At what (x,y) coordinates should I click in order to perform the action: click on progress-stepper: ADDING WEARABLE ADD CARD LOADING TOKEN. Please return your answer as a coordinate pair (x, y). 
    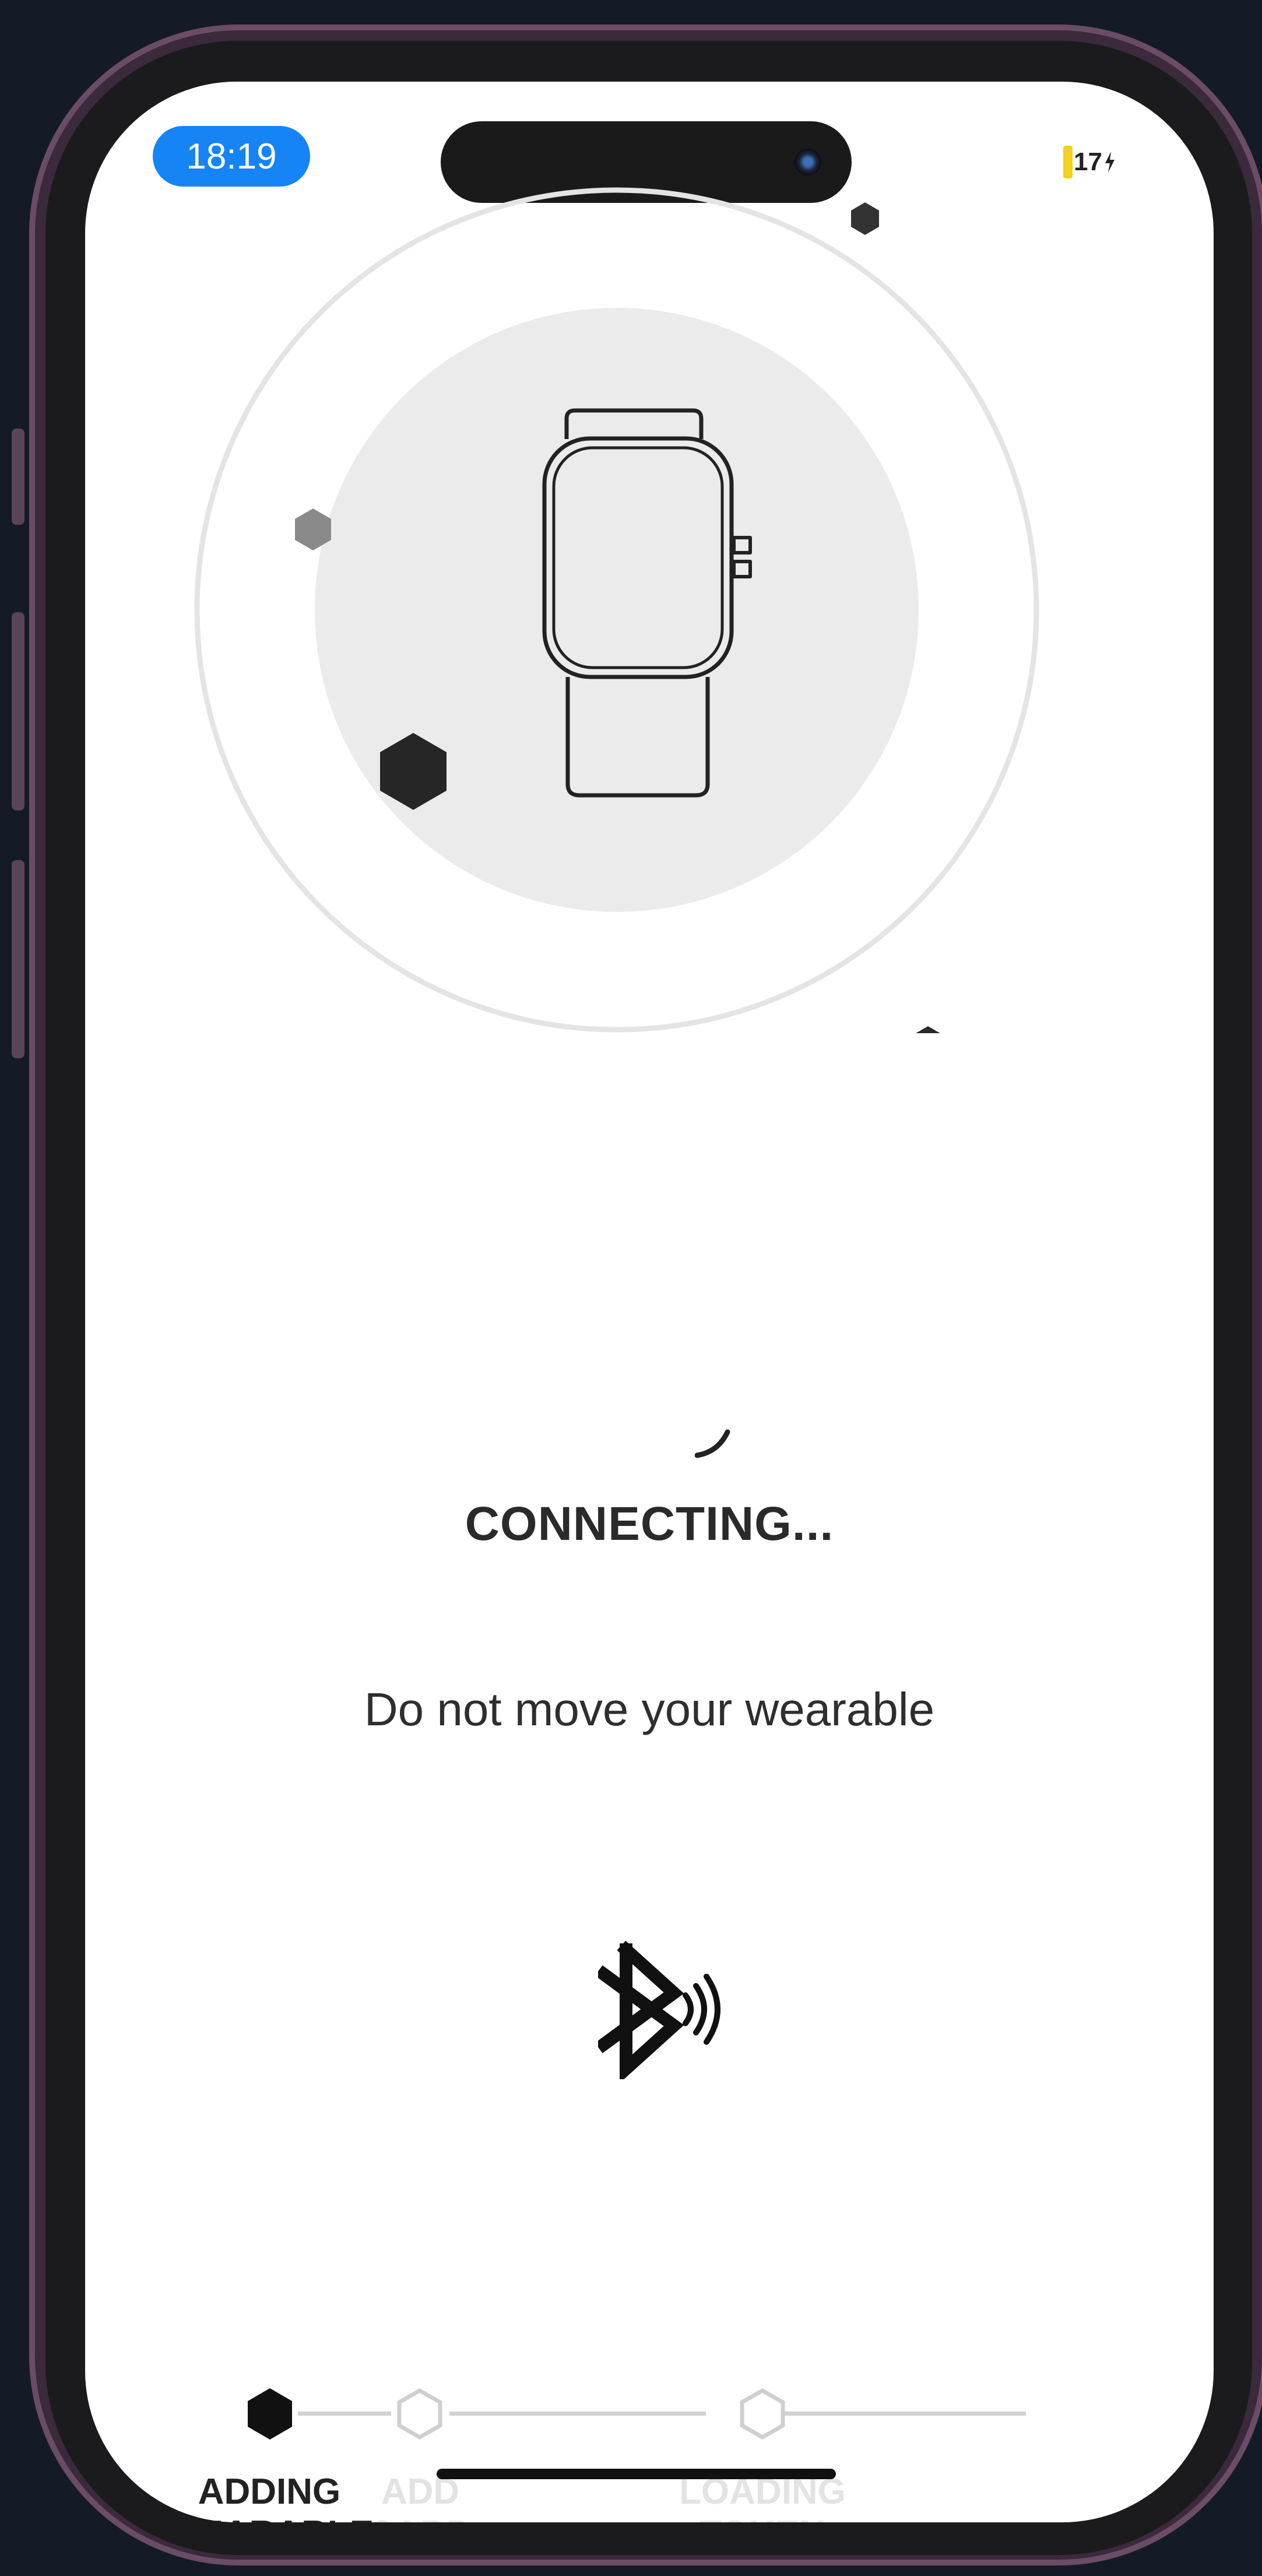
    Looking at the image, I should click on (649, 2447).